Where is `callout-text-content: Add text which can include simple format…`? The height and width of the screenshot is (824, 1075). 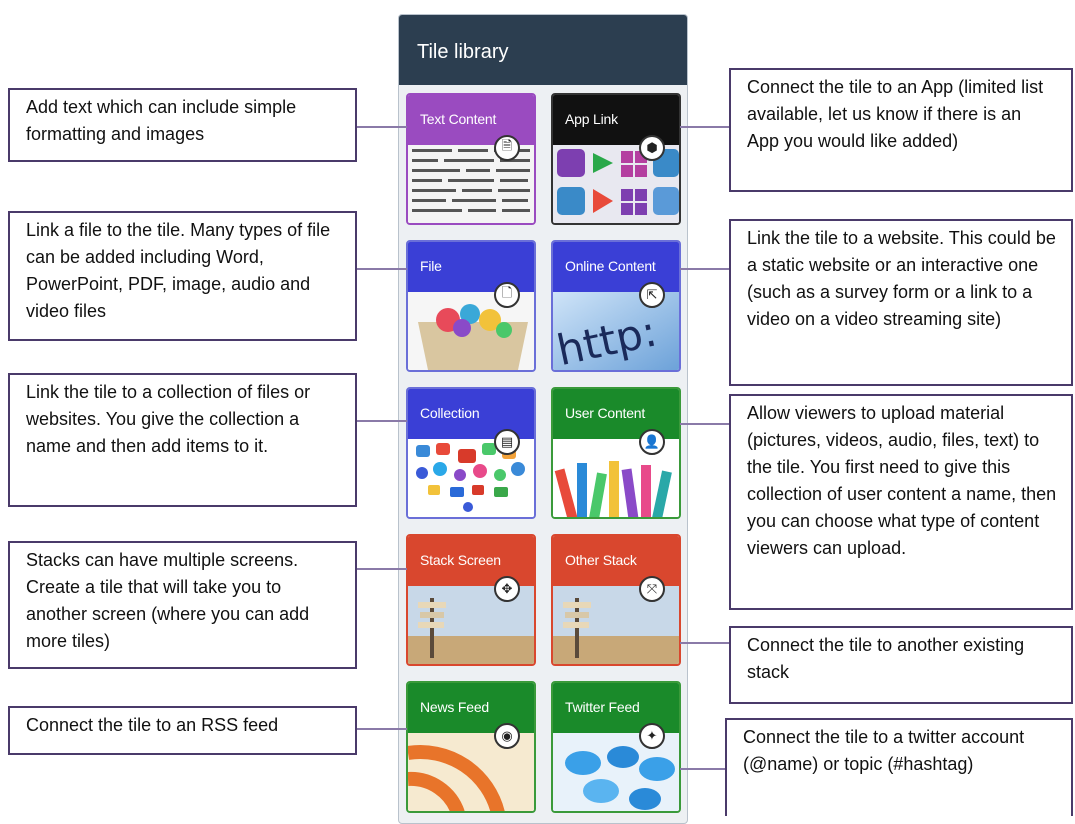
callout-text-content: Add text which can include simple format… is located at coordinates (182, 125).